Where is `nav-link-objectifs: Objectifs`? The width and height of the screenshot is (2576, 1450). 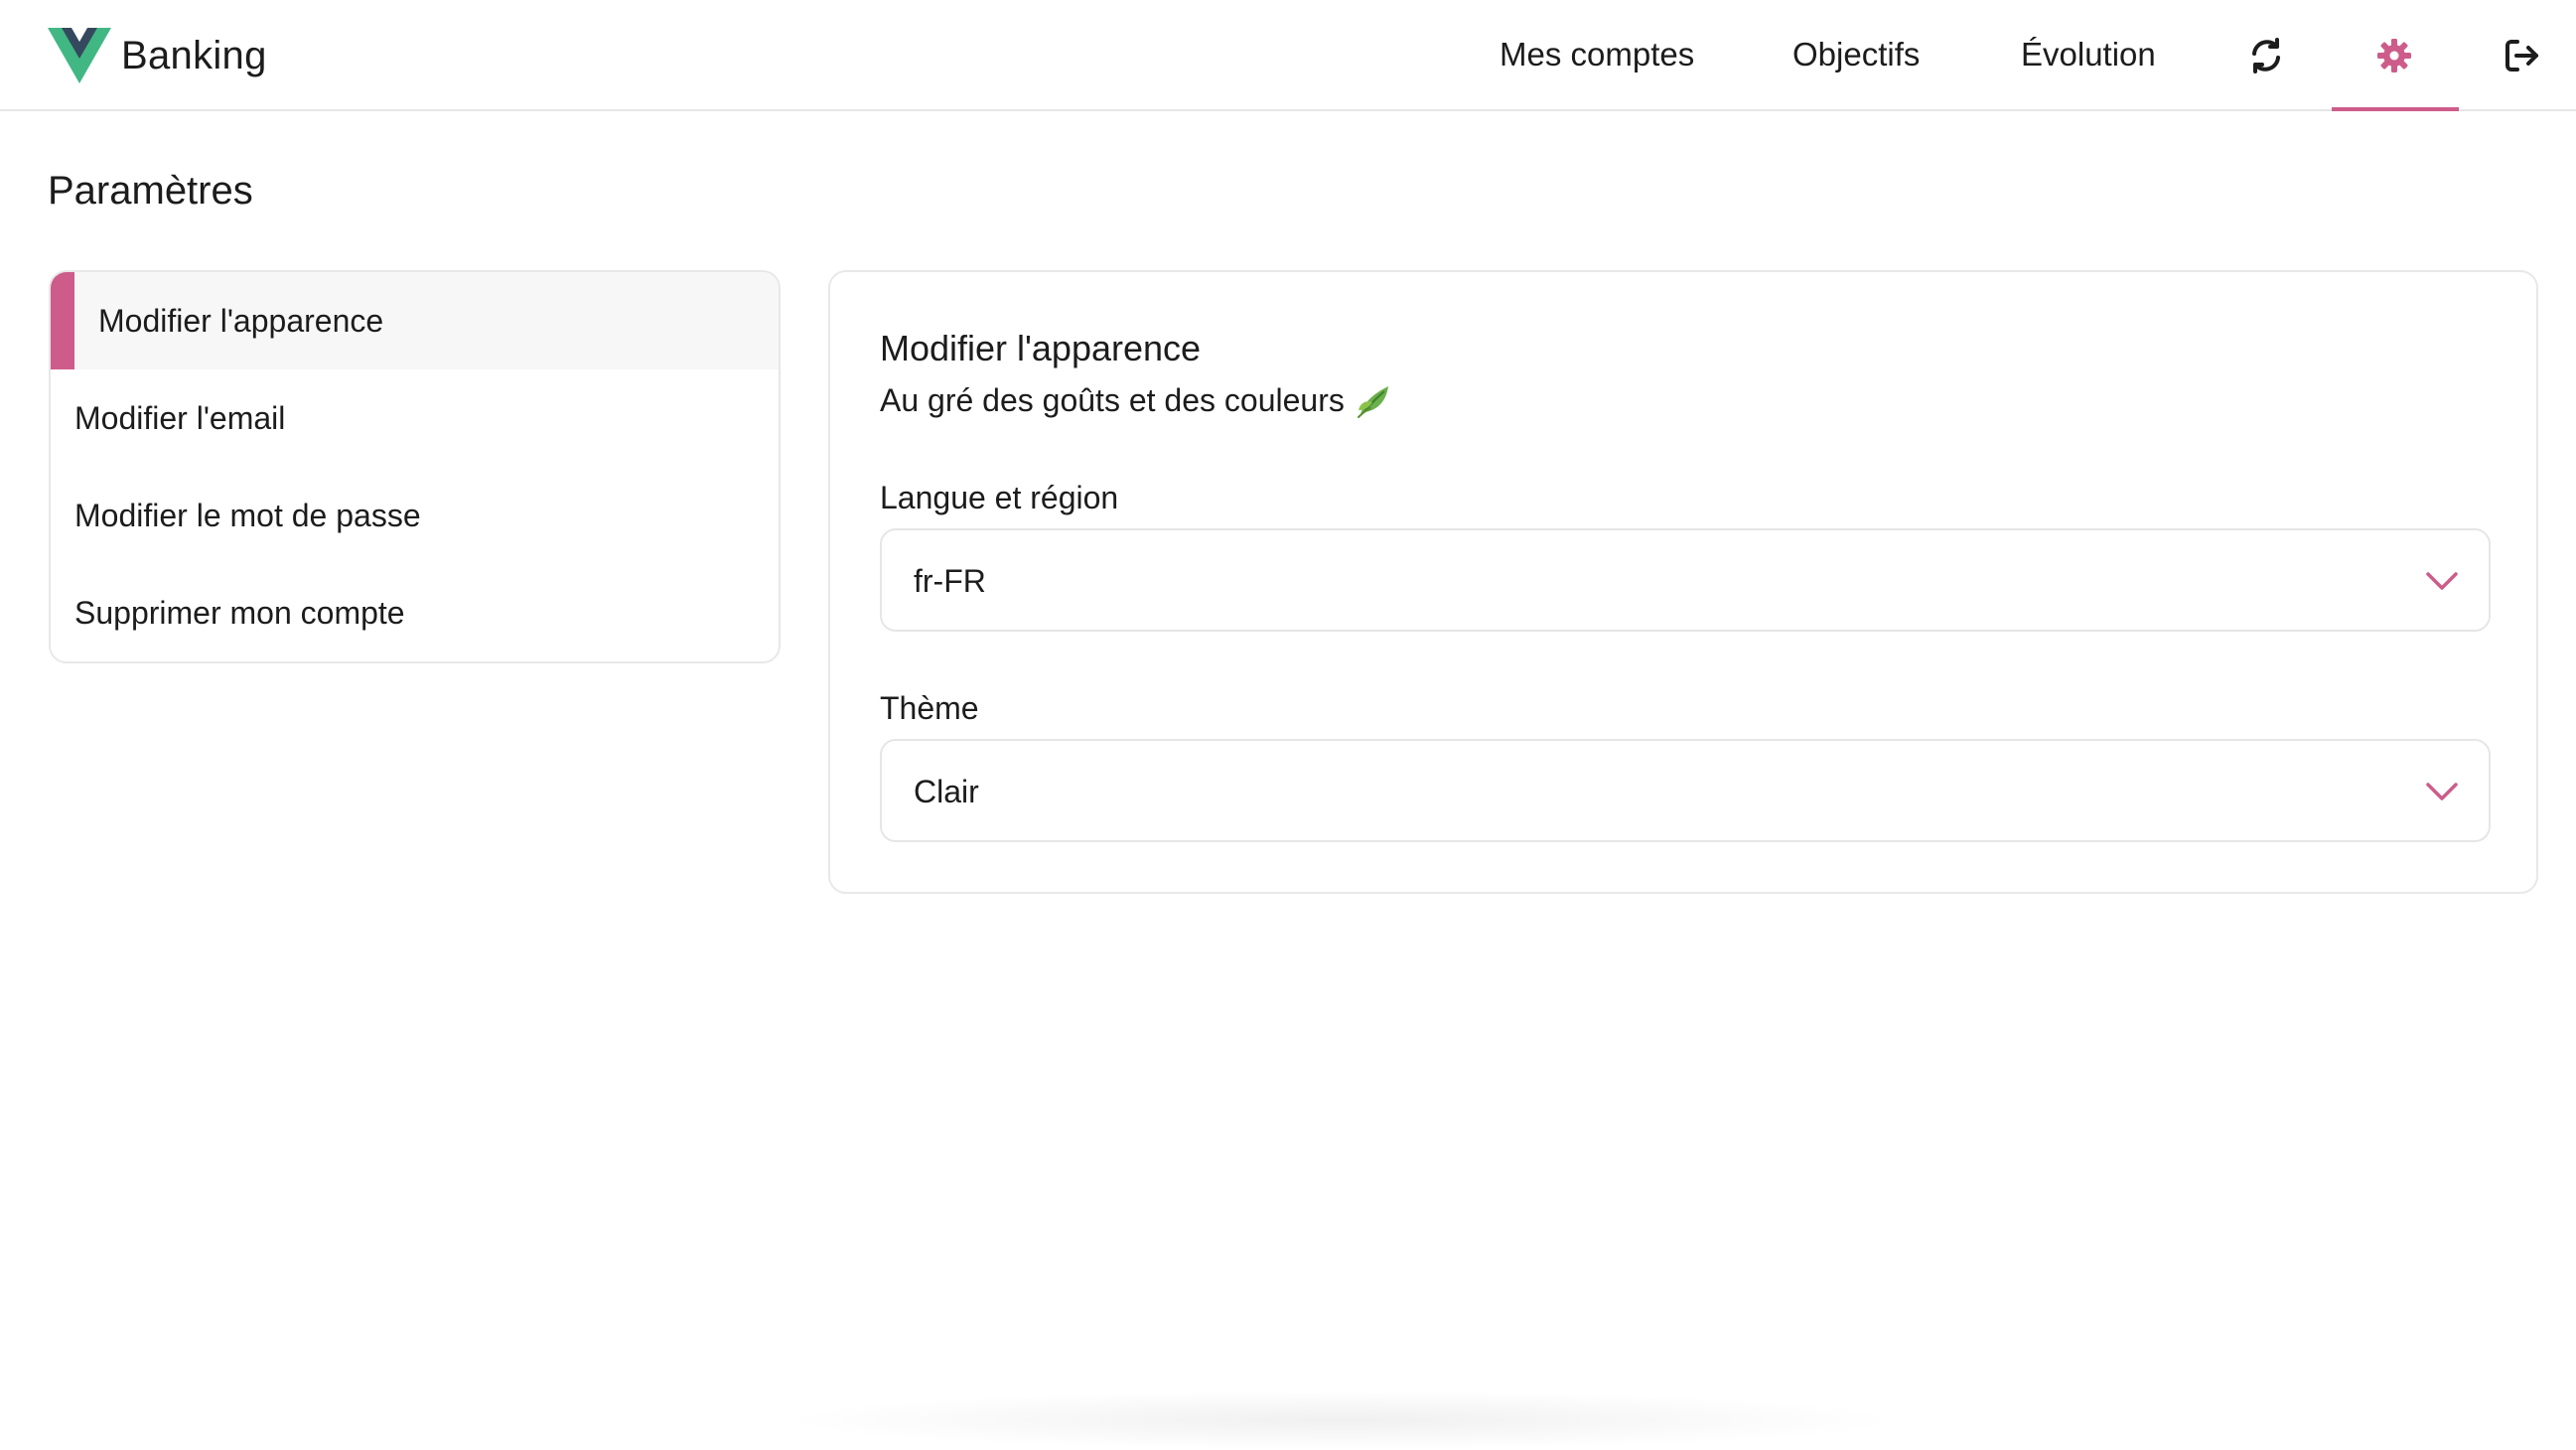 nav-link-objectifs: Objectifs is located at coordinates (1856, 54).